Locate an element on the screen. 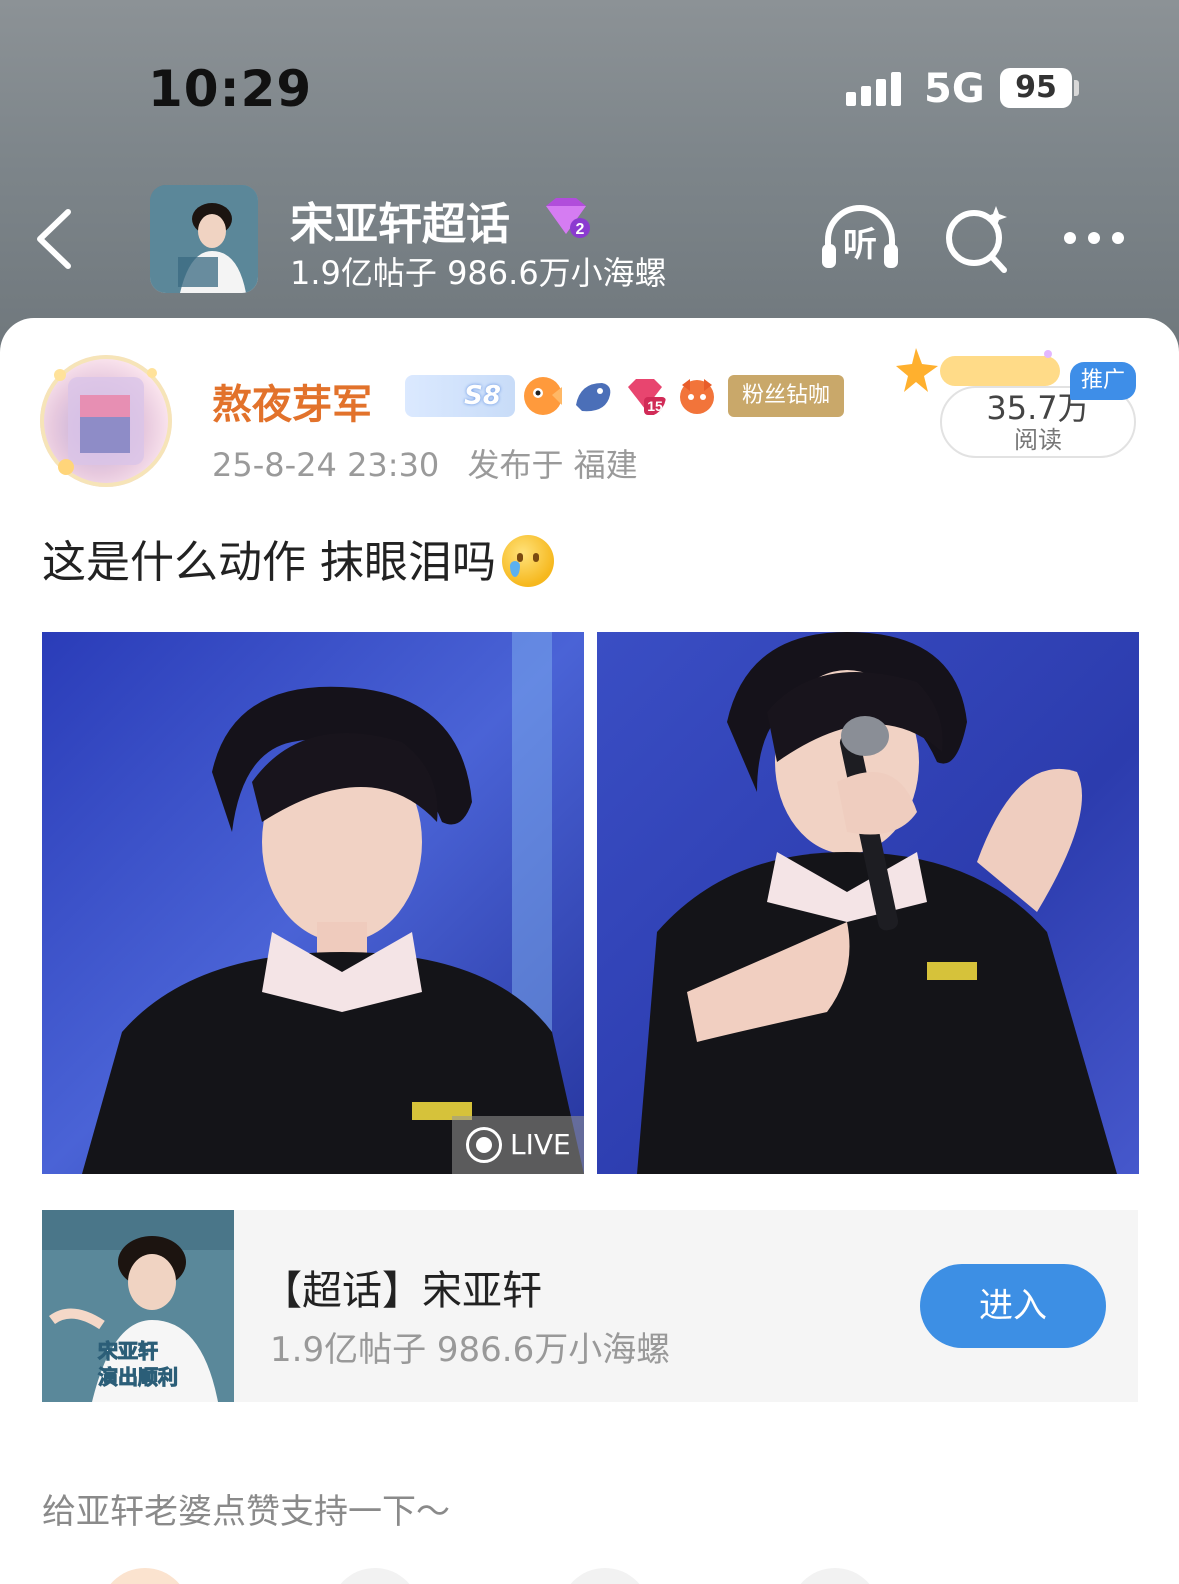 The image size is (1179, 1584). listen-button: 听 is located at coordinates (860, 238).